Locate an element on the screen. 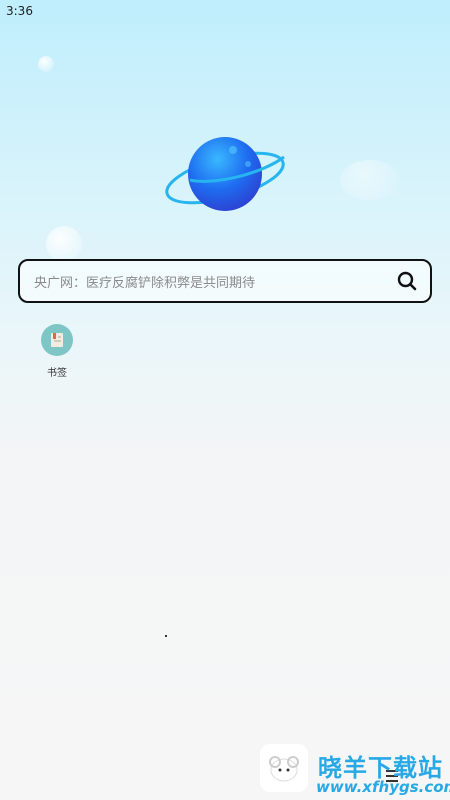 This screenshot has height=800, width=450. search-input: 央广网：医疗反腐铲除积弊是共同期待 is located at coordinates (225, 281).